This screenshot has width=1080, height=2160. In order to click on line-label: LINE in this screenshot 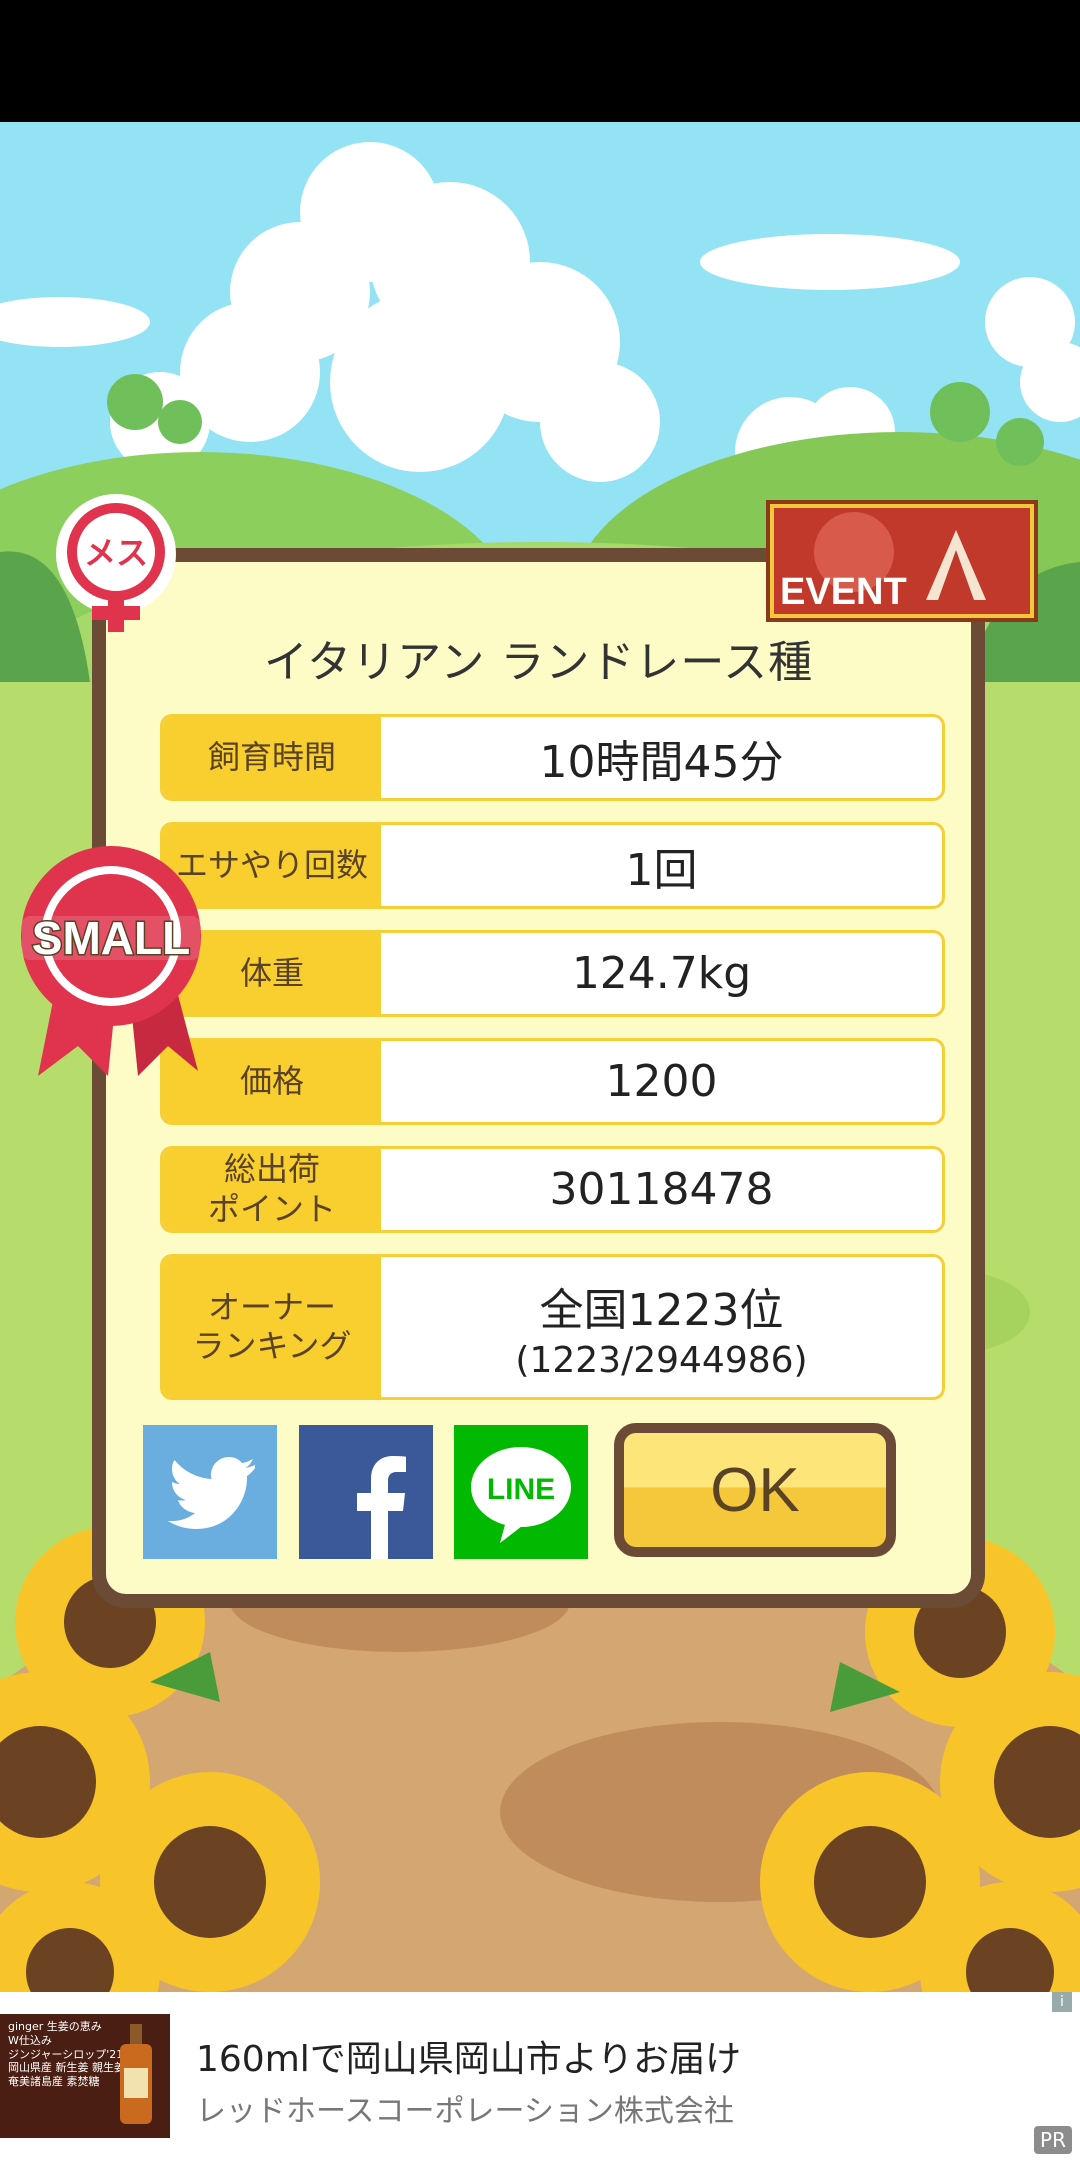, I will do `click(521, 1489)`.